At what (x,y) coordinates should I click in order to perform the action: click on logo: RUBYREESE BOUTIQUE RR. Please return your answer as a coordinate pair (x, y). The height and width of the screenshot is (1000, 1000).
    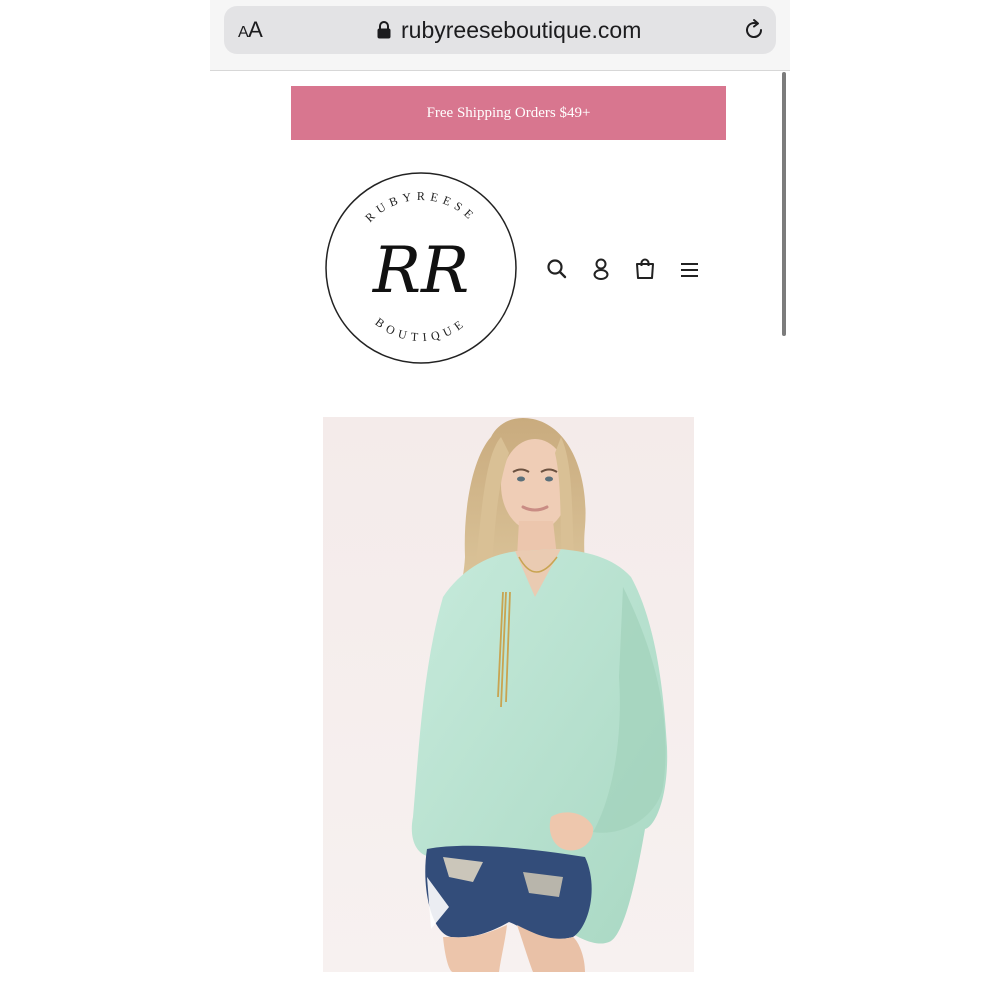
    Looking at the image, I should click on (421, 268).